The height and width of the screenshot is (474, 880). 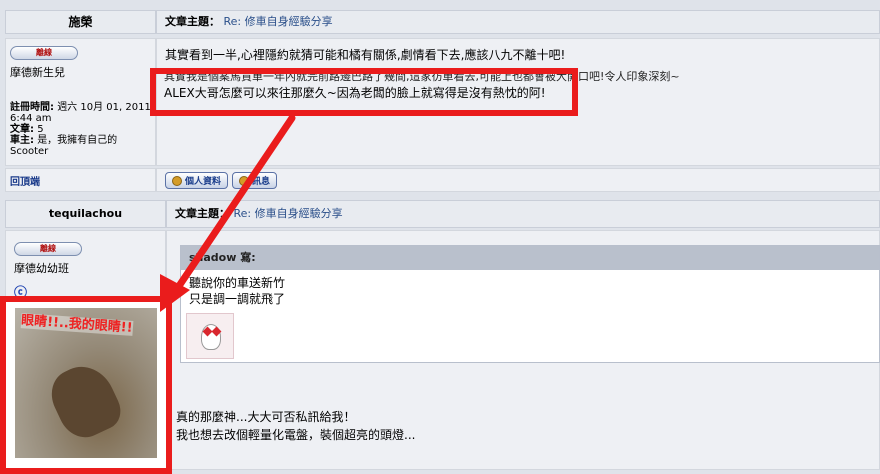 I want to click on quote-line1: 聽說你的車送新竹, so click(x=237, y=283).